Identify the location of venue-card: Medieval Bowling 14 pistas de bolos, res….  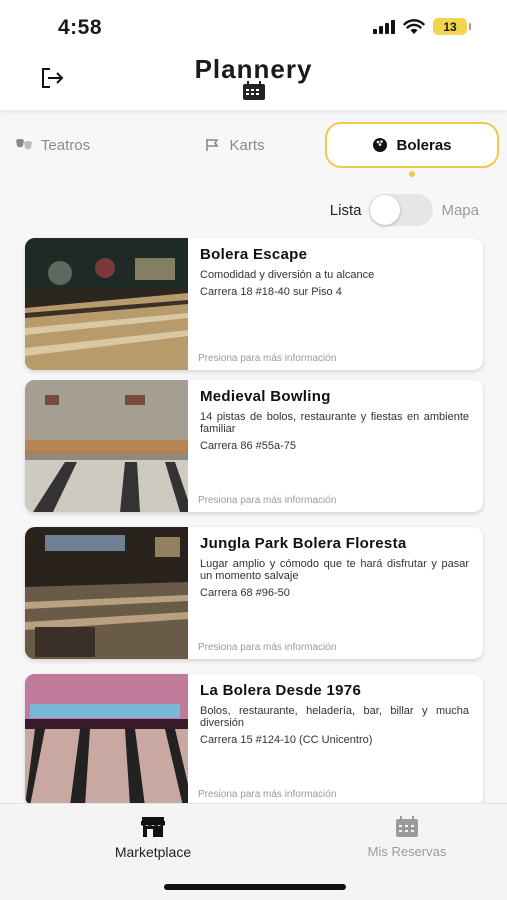
(254, 446).